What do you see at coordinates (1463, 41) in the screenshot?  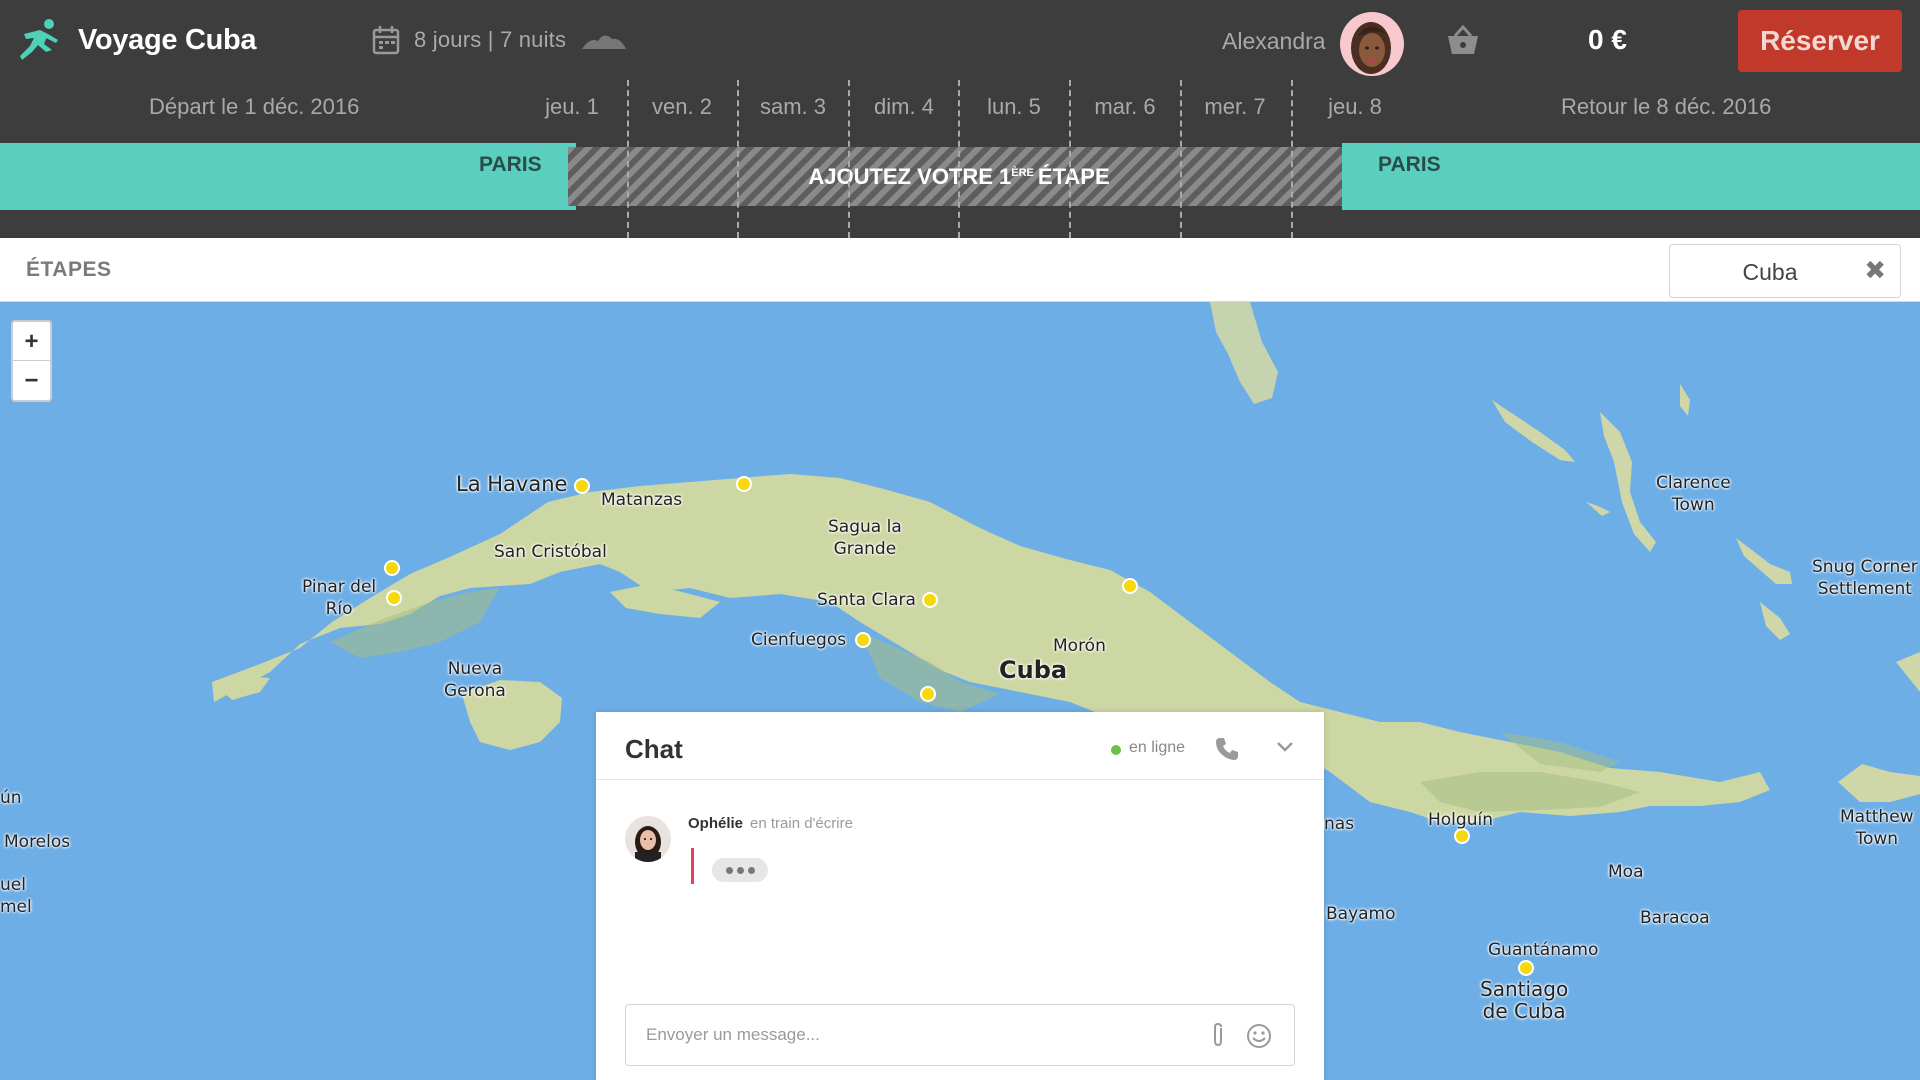 I see `basket-icon` at bounding box center [1463, 41].